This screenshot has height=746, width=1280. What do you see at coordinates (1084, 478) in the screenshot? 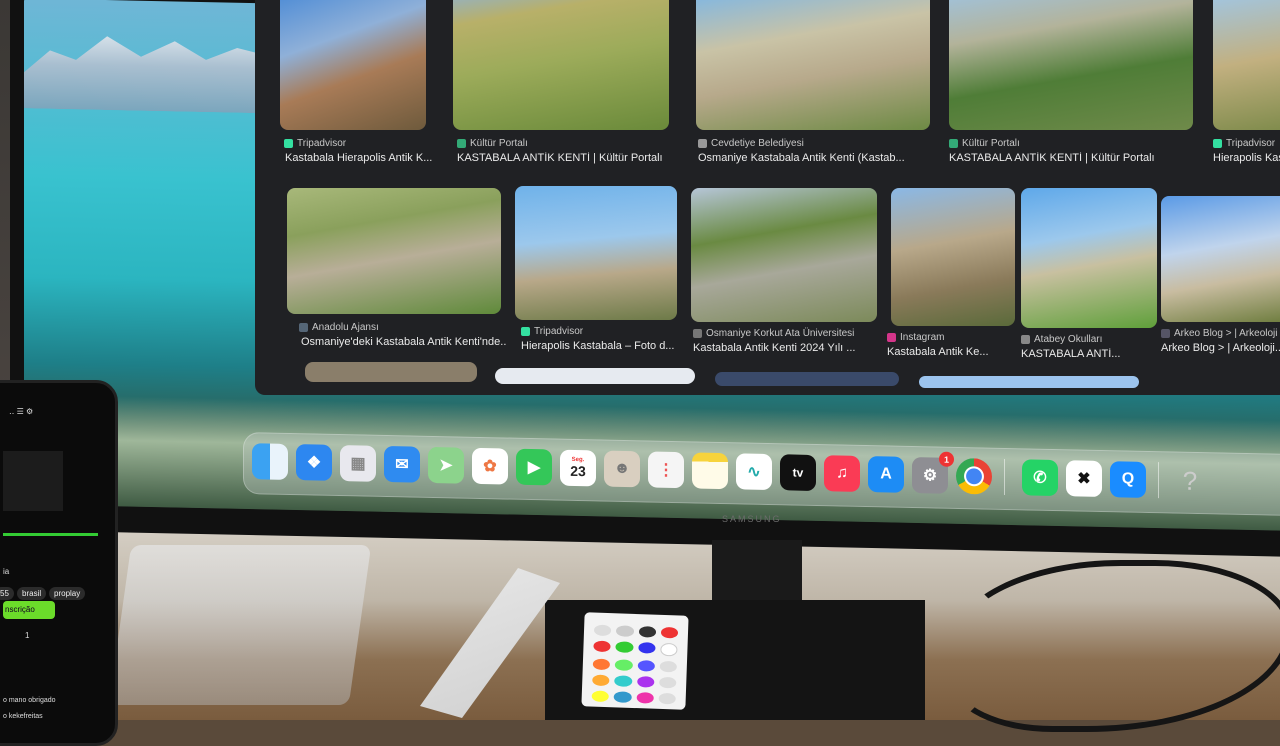
I see `capcut-icon: ✖` at bounding box center [1084, 478].